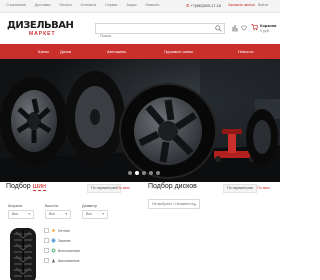  What do you see at coordinates (52, 214) in the screenshot?
I see `height-select-value: Все` at bounding box center [52, 214].